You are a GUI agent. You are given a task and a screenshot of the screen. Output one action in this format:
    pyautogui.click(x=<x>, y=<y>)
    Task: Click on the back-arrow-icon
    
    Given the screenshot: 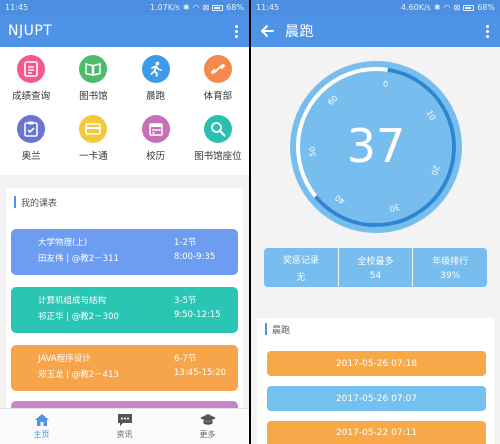 What is the action you would take?
    pyautogui.click(x=267, y=31)
    